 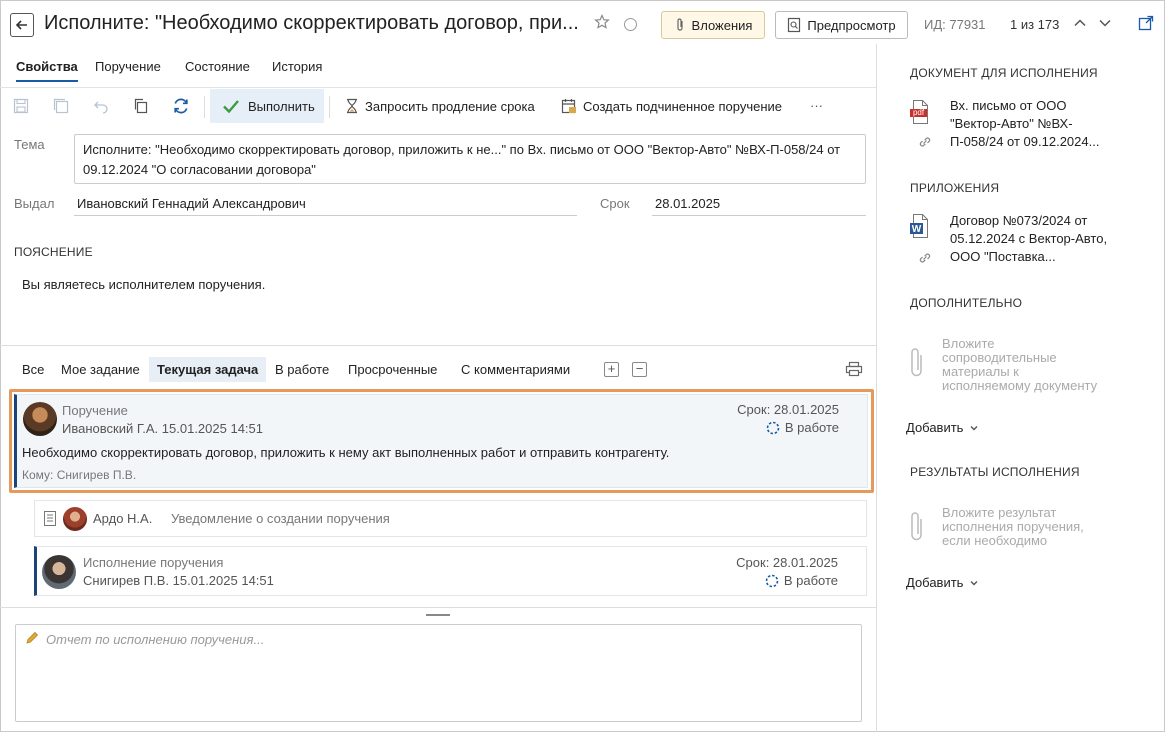 I want to click on back-button, so click(x=22, y=25).